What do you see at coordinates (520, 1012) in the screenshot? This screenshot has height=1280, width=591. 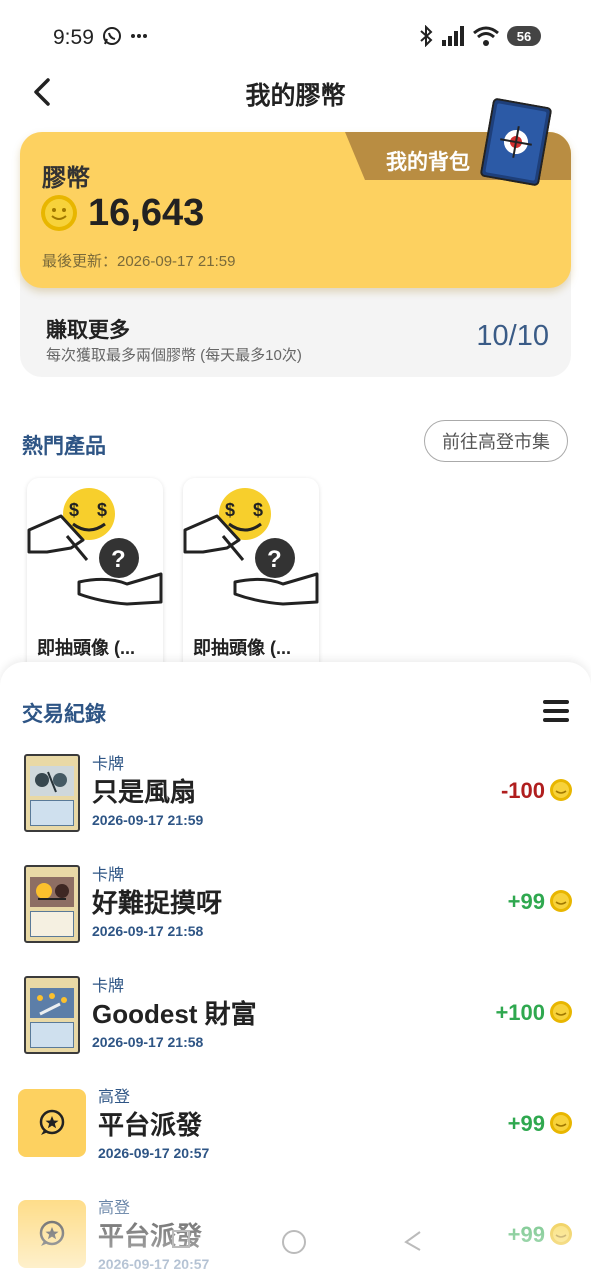 I see `transaction-amount: +100` at bounding box center [520, 1012].